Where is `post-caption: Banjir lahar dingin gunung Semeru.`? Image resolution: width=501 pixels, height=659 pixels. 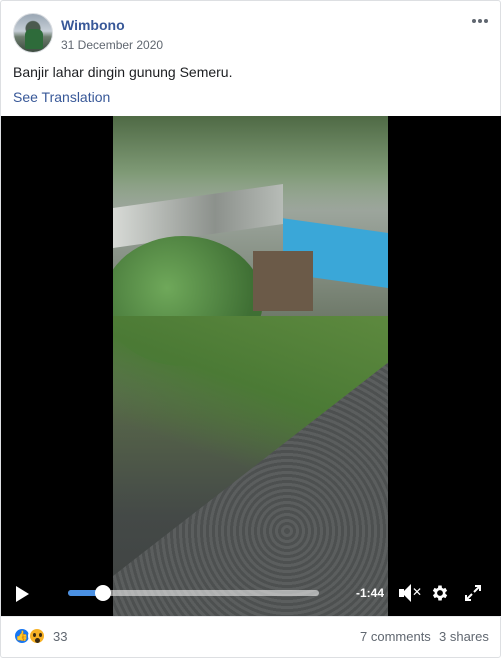
post-caption: Banjir lahar dingin gunung Semeru. is located at coordinates (123, 72).